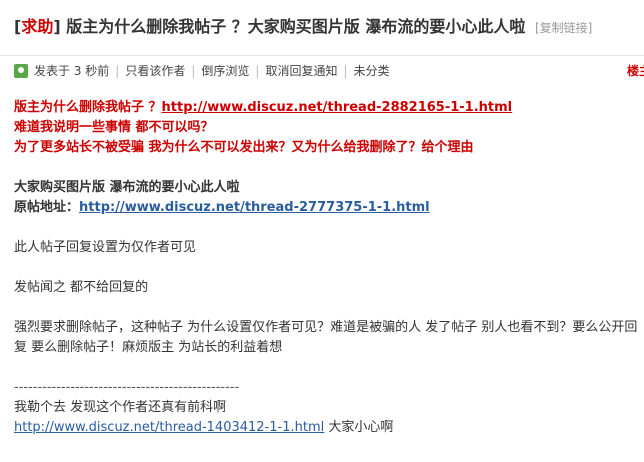 This screenshot has height=462, width=644. Describe the element at coordinates (635, 71) in the screenshot. I see `floor-label: 楼主` at that location.